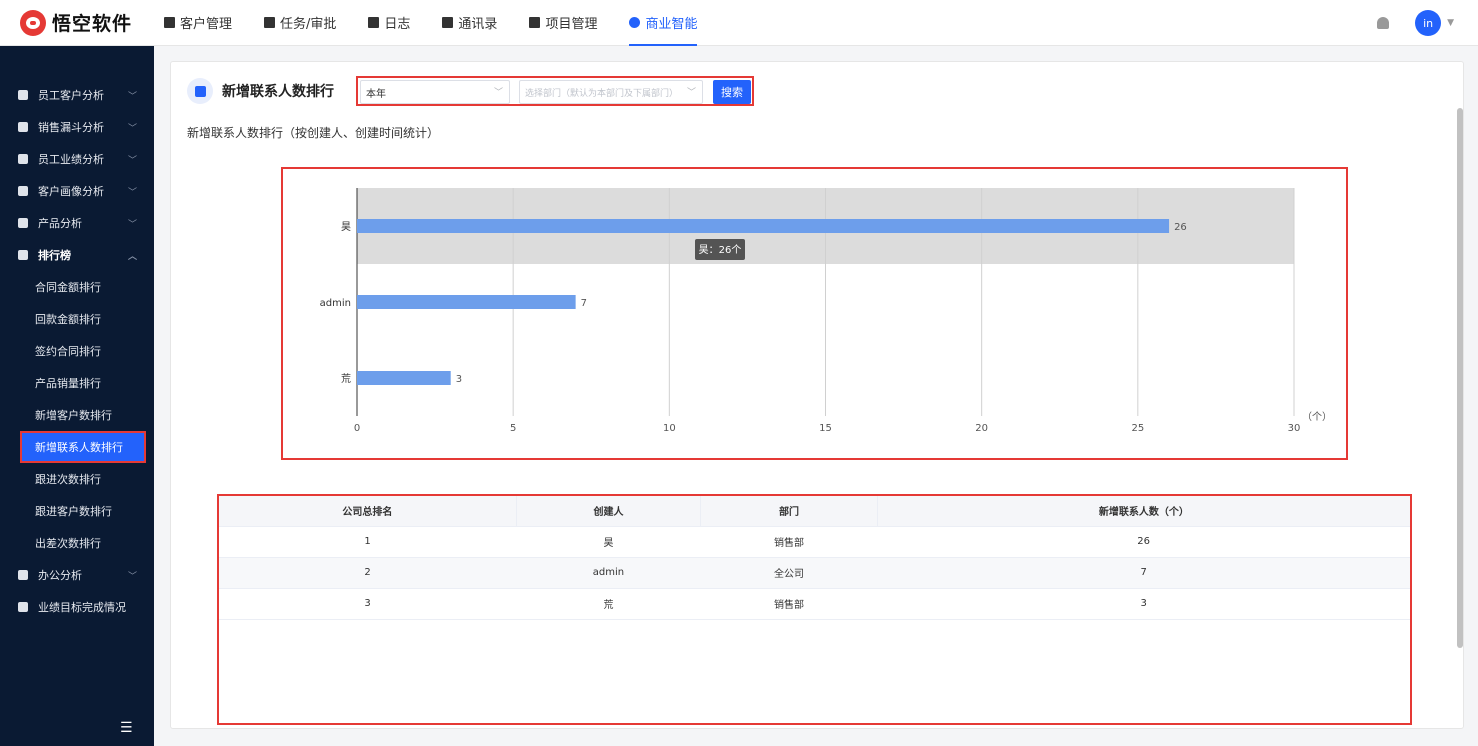  What do you see at coordinates (23, 159) in the screenshot?
I see `bar-chart-icon` at bounding box center [23, 159].